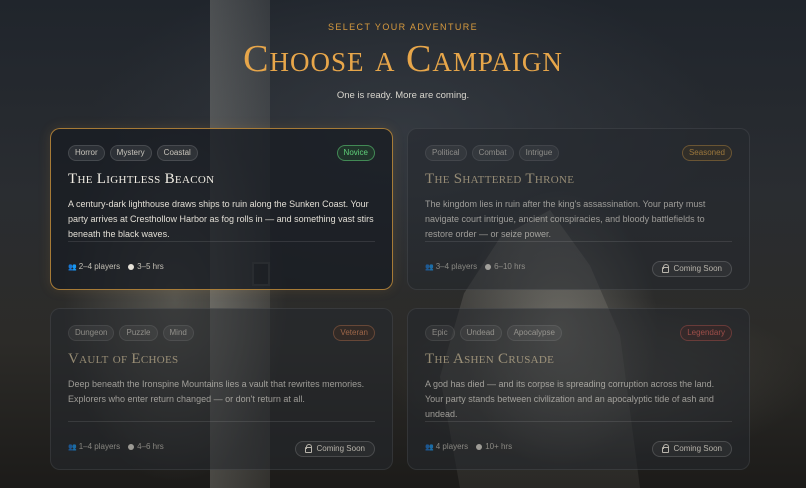  What do you see at coordinates (479, 266) in the screenshot?
I see `campaign-meta: 👥 3–4 players 6–10 hrs` at bounding box center [479, 266].